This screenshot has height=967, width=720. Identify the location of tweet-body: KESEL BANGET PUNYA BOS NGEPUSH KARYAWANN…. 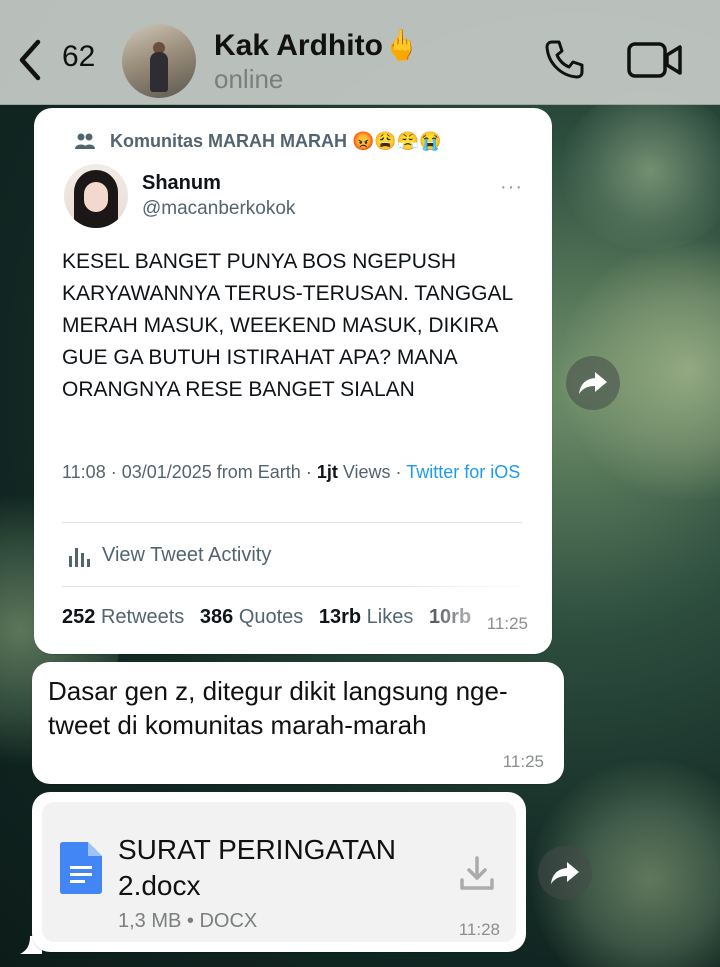
(287, 325).